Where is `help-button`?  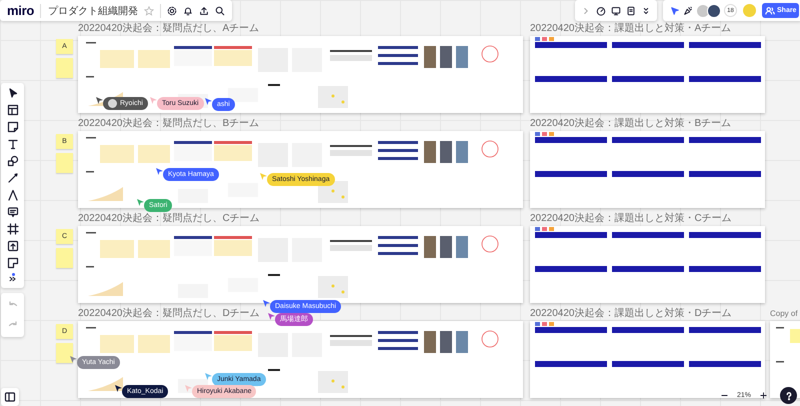
help-button is located at coordinates (788, 395).